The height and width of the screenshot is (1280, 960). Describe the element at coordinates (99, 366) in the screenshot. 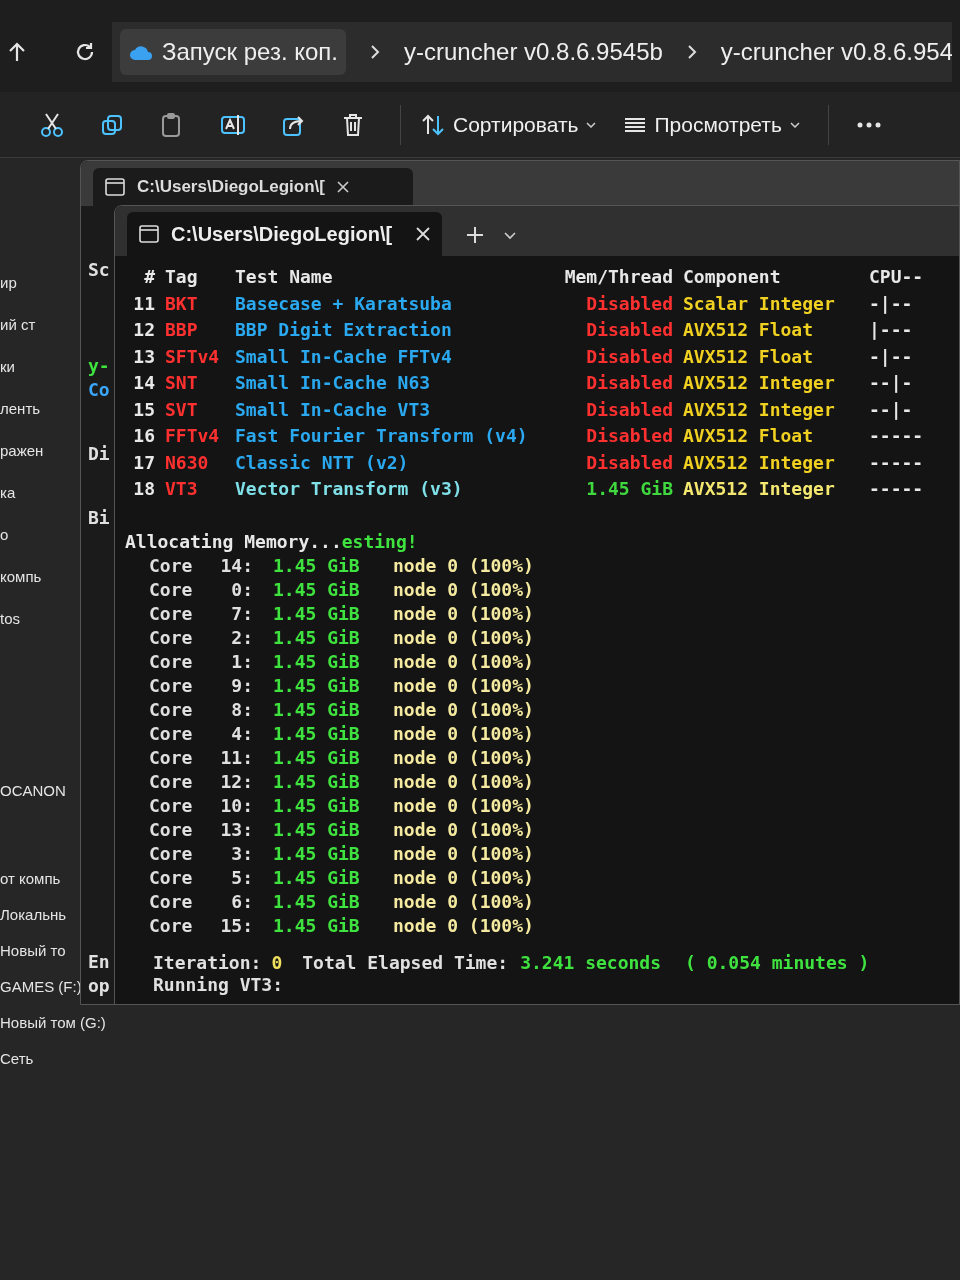

I see `terminal-text: y-` at that location.